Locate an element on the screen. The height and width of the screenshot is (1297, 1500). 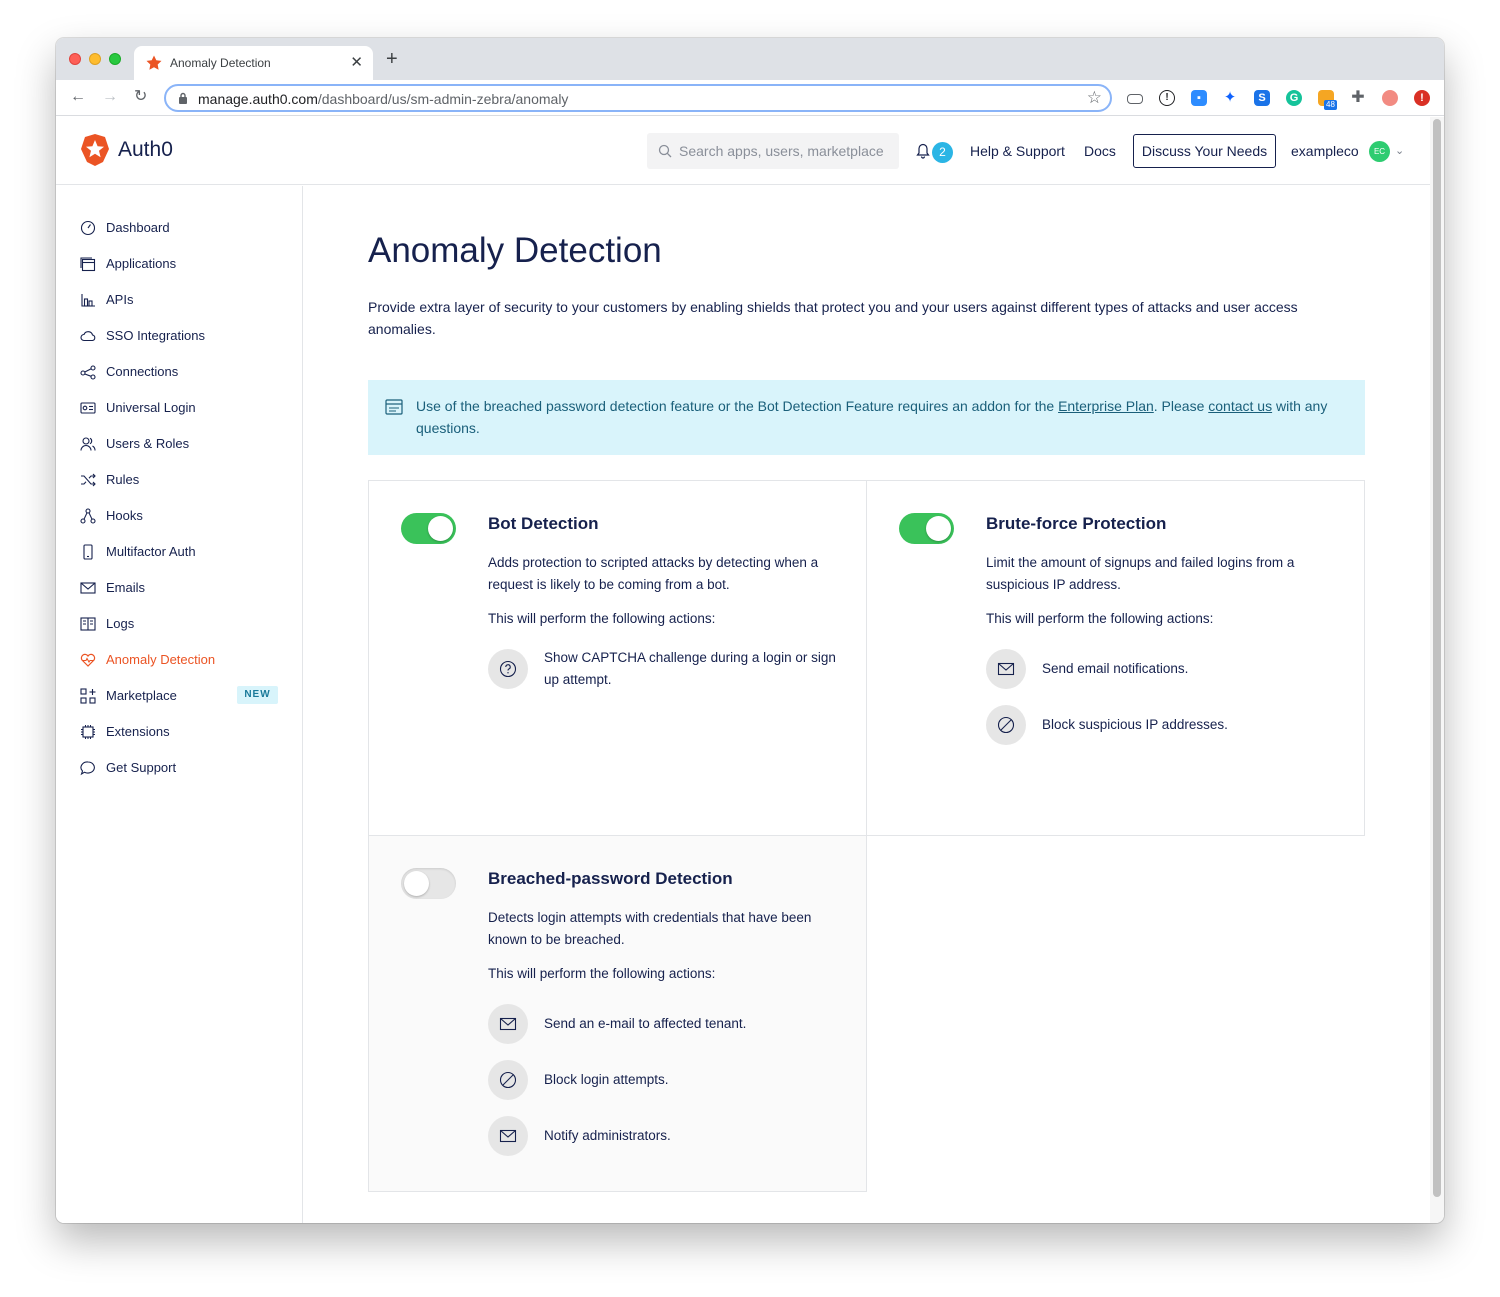
users-icon is located at coordinates (88, 444).